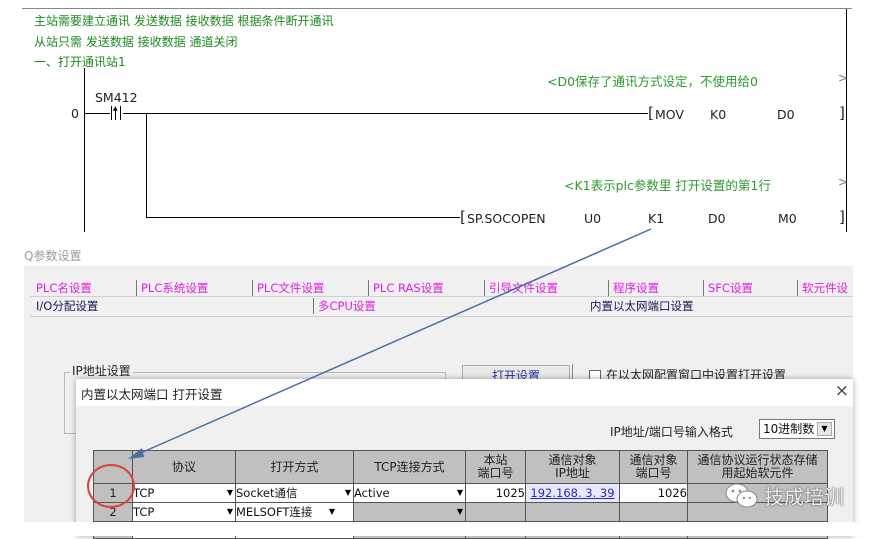 The height and width of the screenshot is (539, 881). What do you see at coordinates (136, 453) in the screenshot?
I see `arrow-head-icon` at bounding box center [136, 453].